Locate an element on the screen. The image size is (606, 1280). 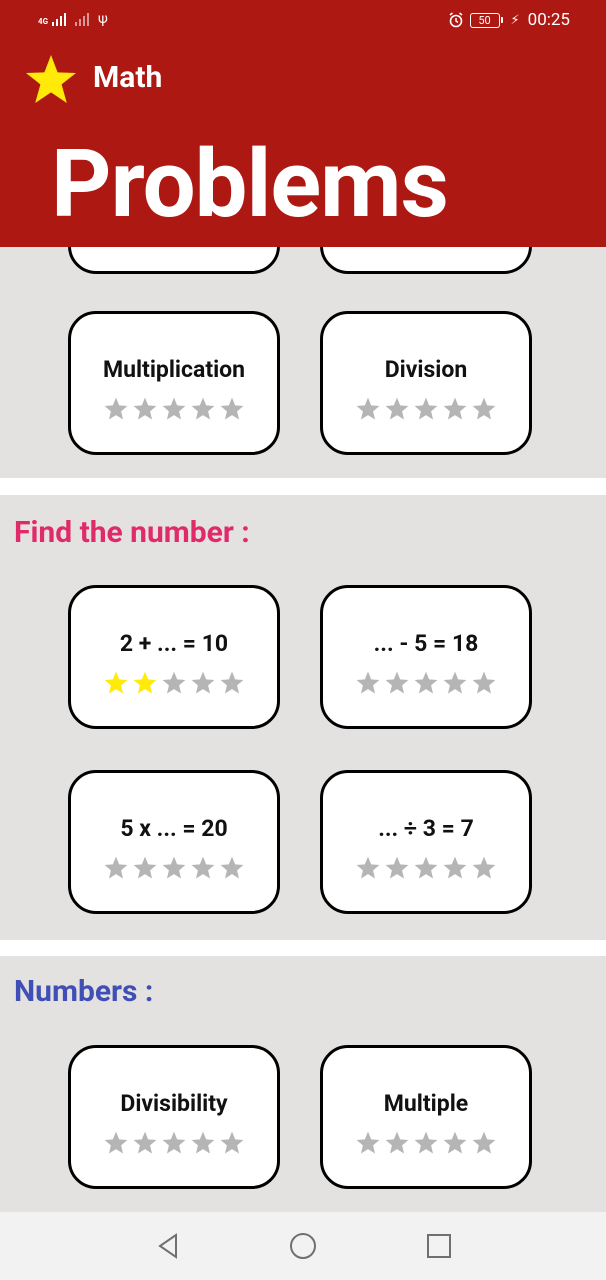
home-icon is located at coordinates (303, 1246).